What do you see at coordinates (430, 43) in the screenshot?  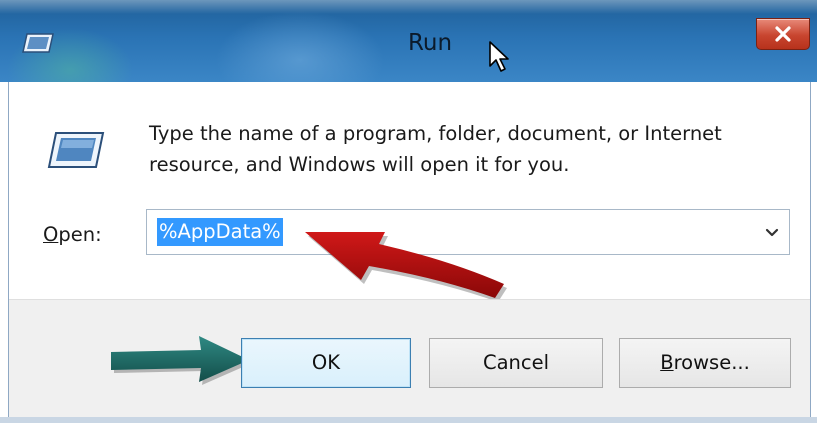 I see `window-title: Run` at bounding box center [430, 43].